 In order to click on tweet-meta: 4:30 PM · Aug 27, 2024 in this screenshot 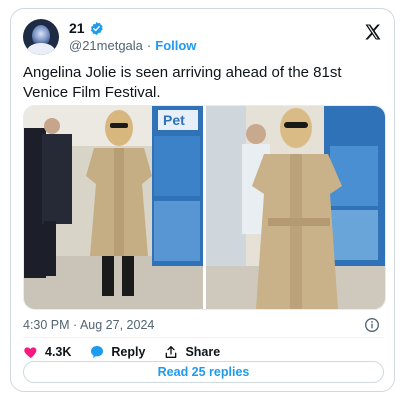, I will do `click(203, 325)`.